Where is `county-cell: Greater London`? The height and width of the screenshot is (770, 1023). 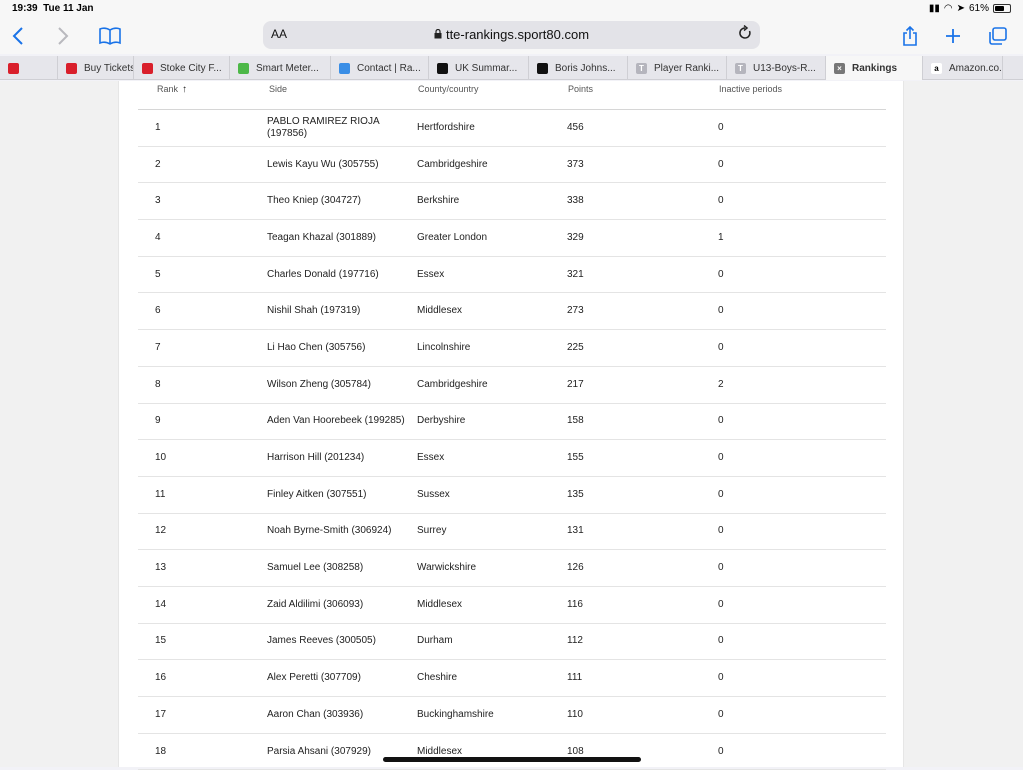 county-cell: Greater London is located at coordinates (452, 237).